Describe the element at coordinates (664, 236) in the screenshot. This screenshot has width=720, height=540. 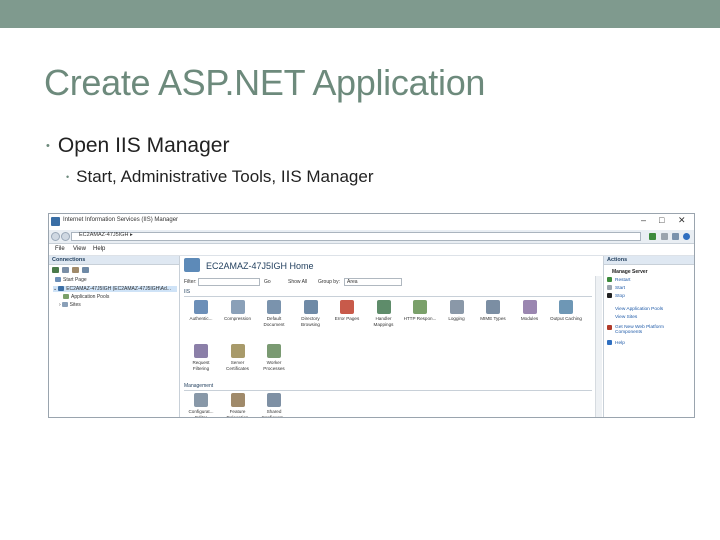
I see `stop-nav-icon` at that location.